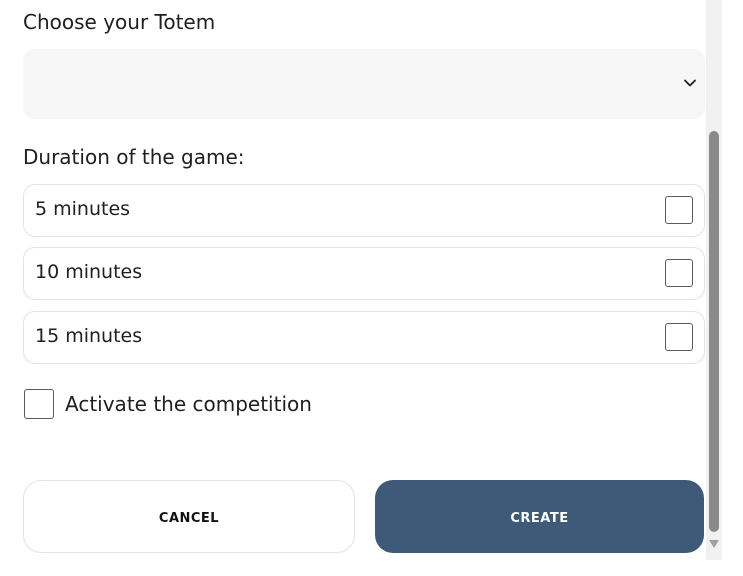  I want to click on competition-label: Activate the competition, so click(188, 404).